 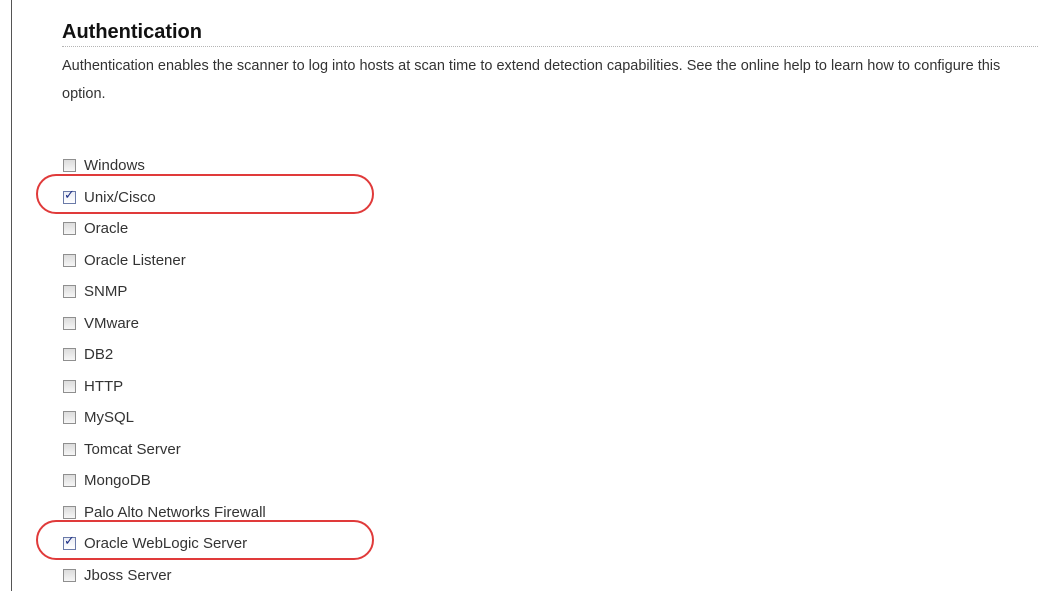 I want to click on checkbox-vmware, so click(x=69, y=323).